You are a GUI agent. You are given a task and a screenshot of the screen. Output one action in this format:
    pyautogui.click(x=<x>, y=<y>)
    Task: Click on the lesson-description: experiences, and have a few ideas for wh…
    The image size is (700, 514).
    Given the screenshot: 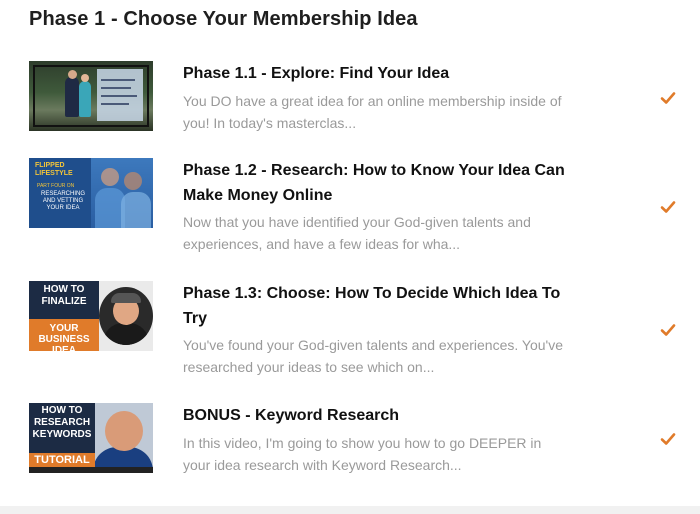 What is the action you would take?
    pyautogui.click(x=322, y=244)
    